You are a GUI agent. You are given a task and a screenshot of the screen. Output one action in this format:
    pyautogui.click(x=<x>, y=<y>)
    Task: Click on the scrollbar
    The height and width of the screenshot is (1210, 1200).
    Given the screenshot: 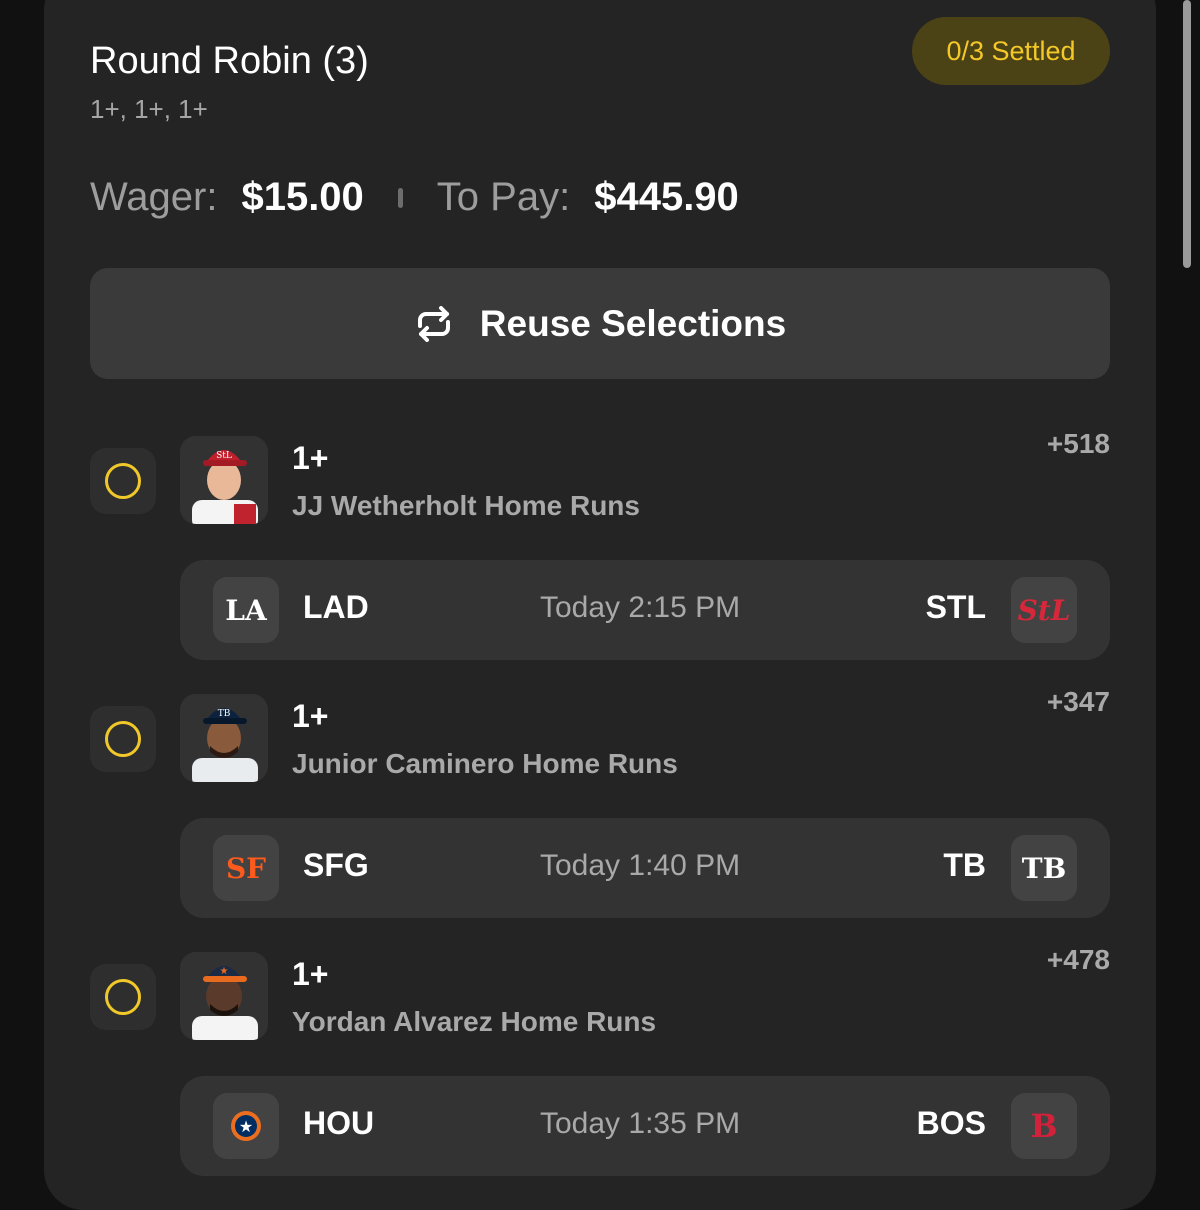 What is the action you would take?
    pyautogui.click(x=1187, y=134)
    